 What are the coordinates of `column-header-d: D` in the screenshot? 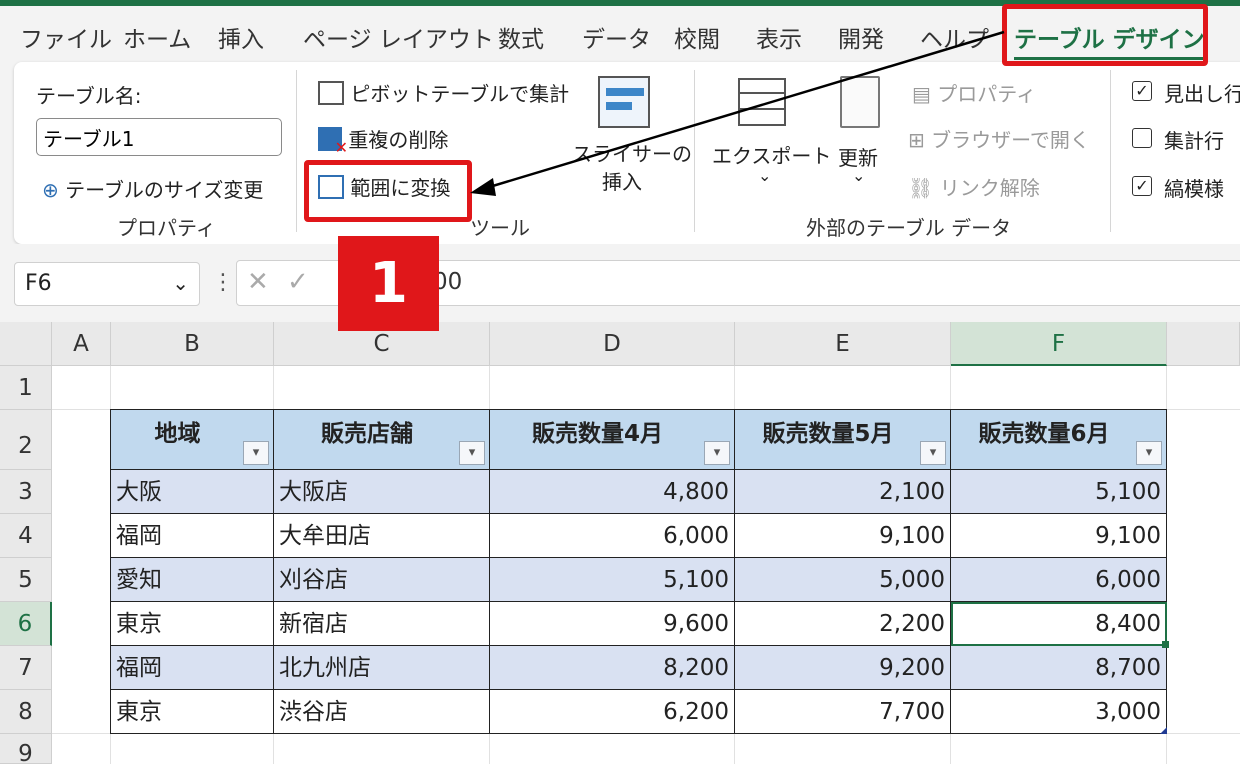 It's located at (612, 344).